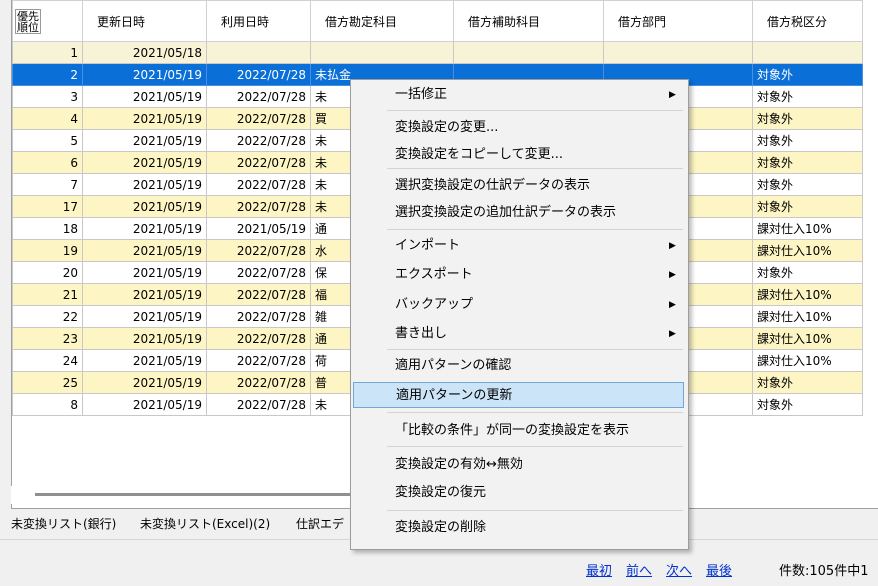 This screenshot has height=586, width=878. What do you see at coordinates (258, 52) in the screenshot?
I see `used-cell` at bounding box center [258, 52].